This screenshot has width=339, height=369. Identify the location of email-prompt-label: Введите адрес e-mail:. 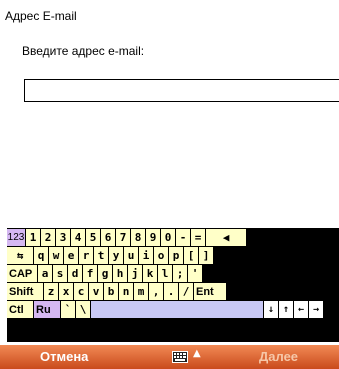
(83, 51).